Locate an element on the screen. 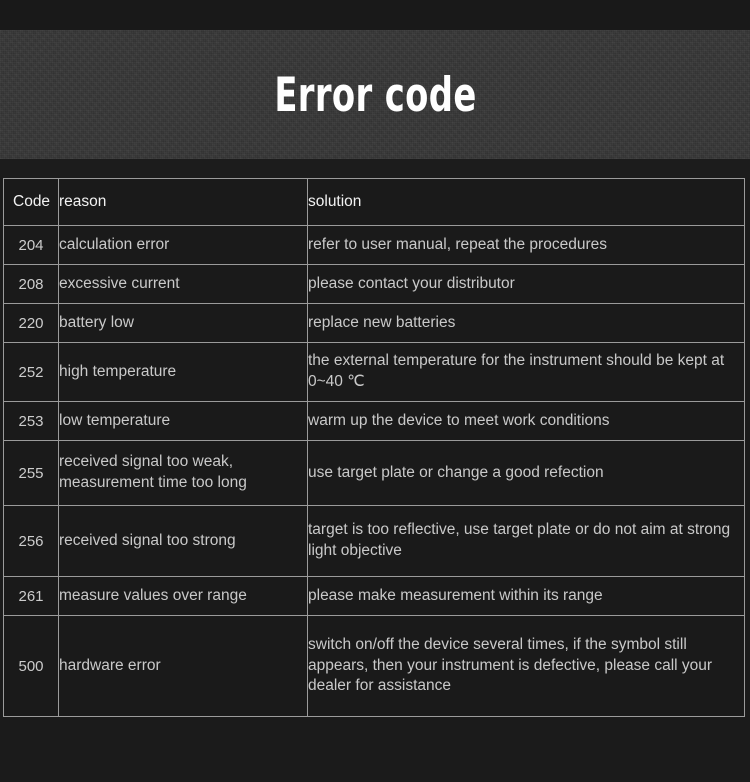 Image resolution: width=750 pixels, height=782 pixels. banner-divider is located at coordinates (375, 168).